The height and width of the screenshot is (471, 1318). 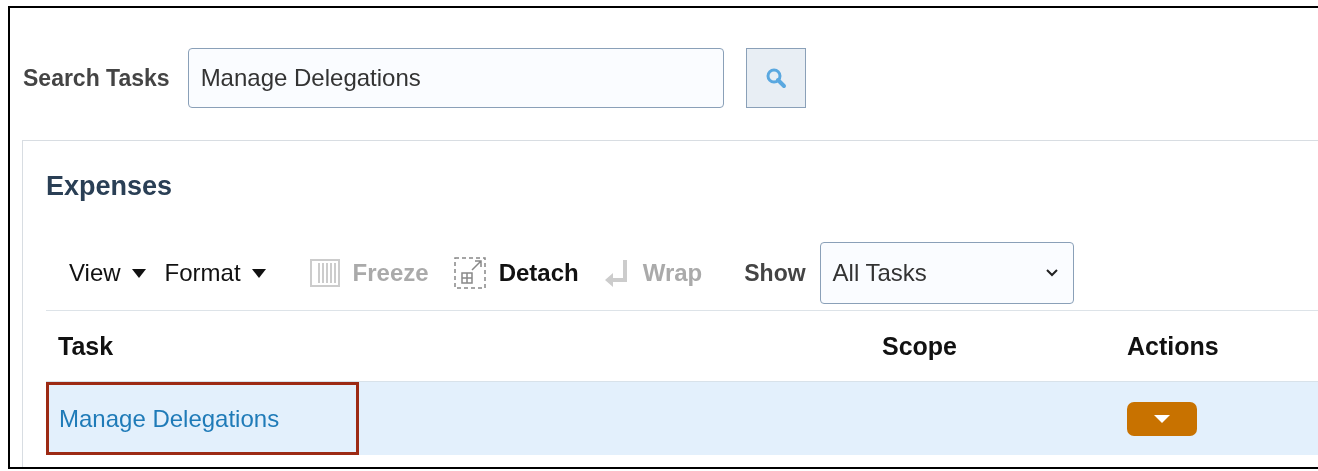 I want to click on search-label: Search Tasks, so click(x=96, y=78).